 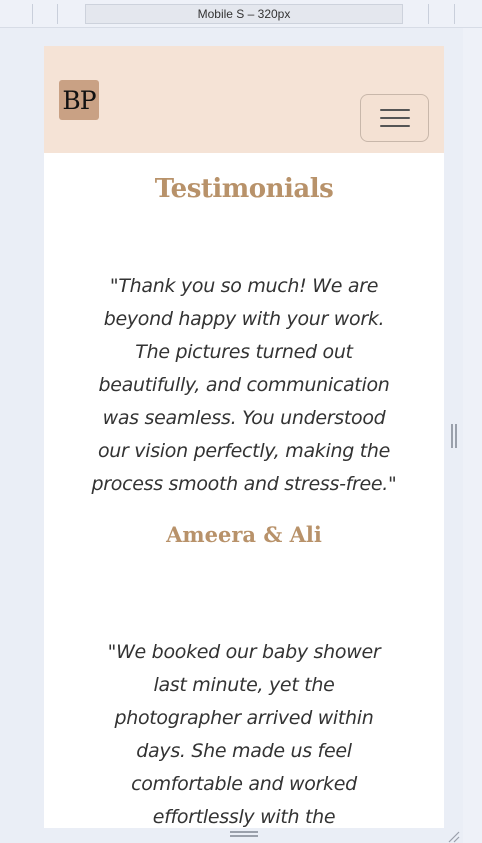 What do you see at coordinates (244, 451) in the screenshot?
I see `quote-line: our vision perfectly, making the` at bounding box center [244, 451].